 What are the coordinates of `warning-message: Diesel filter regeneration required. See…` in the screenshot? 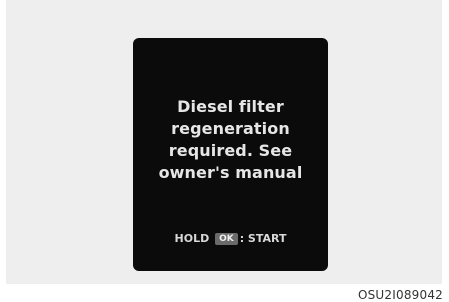 It's located at (230, 139).